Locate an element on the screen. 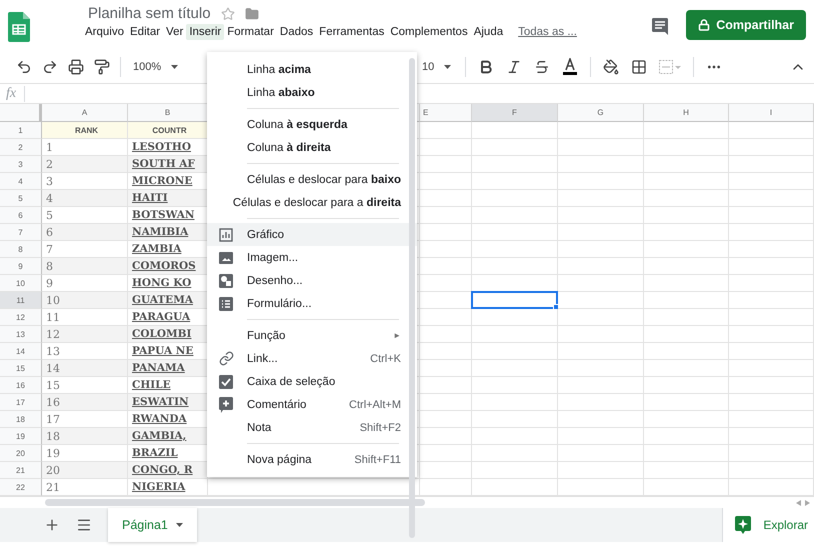 This screenshot has height=551, width=814. column-header: F is located at coordinates (515, 113).